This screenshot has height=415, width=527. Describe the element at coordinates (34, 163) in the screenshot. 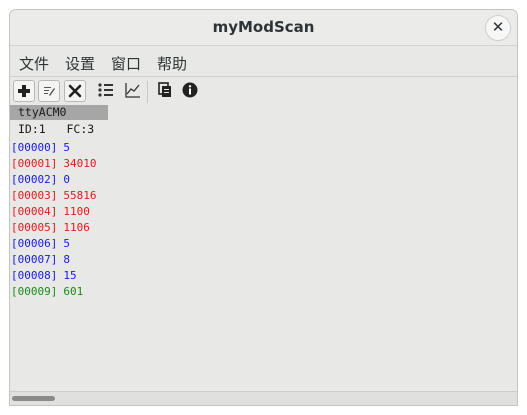

I see `register-address: [00001]` at that location.